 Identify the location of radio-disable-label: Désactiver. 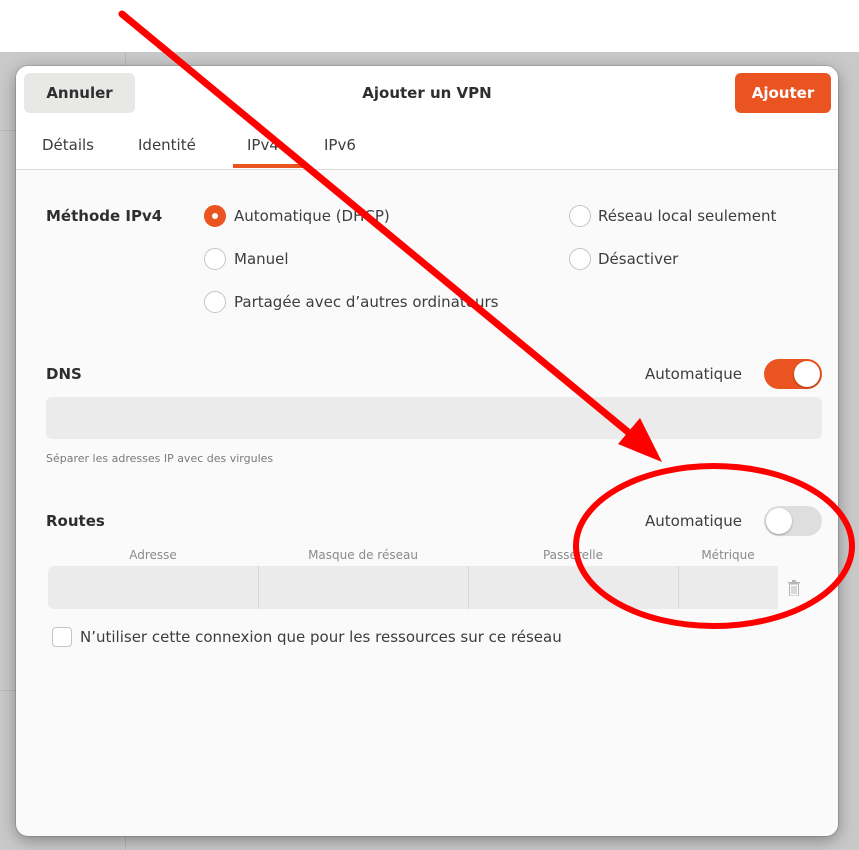
(638, 259).